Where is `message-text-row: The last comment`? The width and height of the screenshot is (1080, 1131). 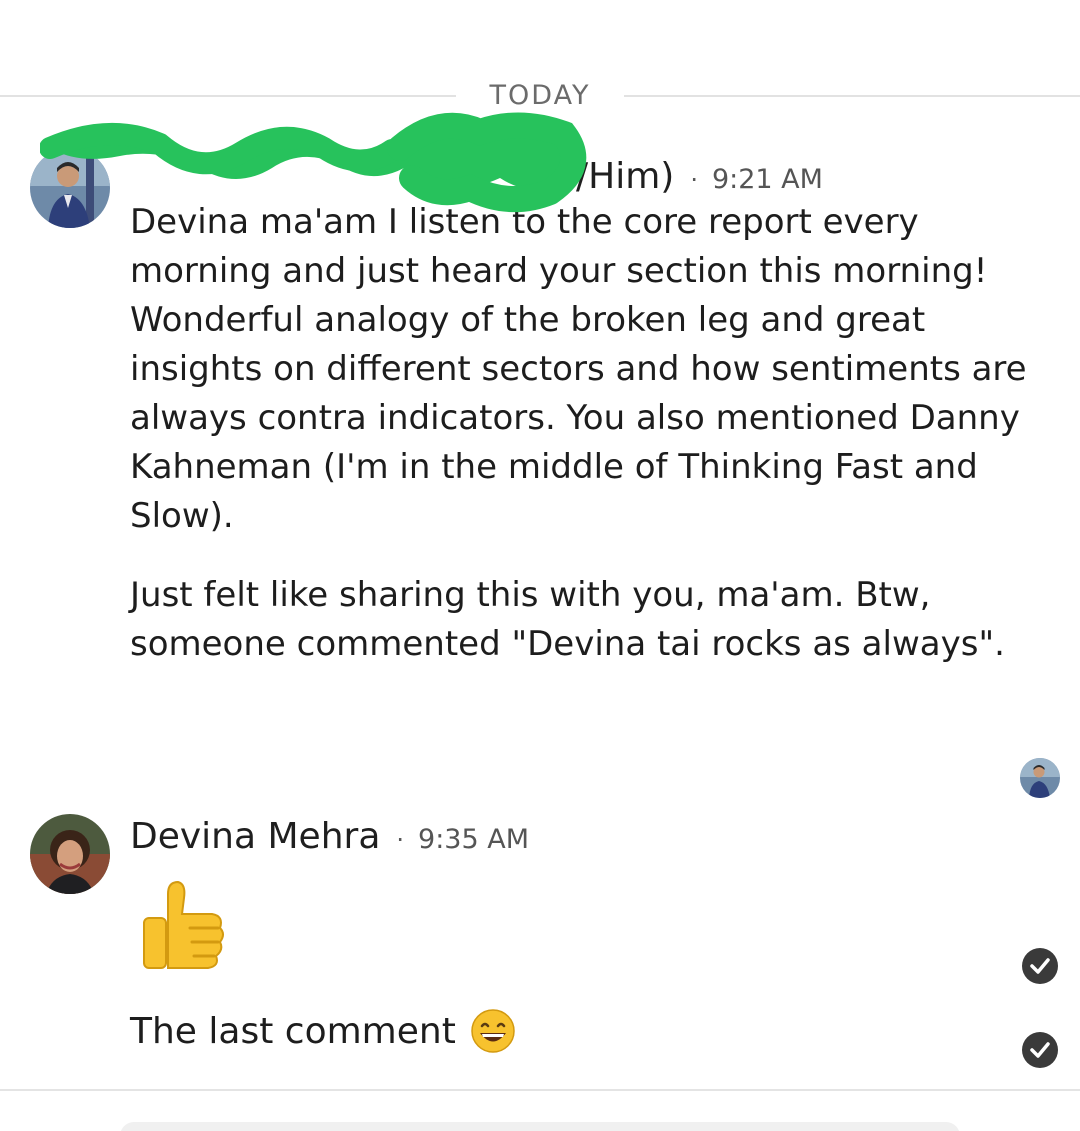 message-text-row: The last comment is located at coordinates (323, 1031).